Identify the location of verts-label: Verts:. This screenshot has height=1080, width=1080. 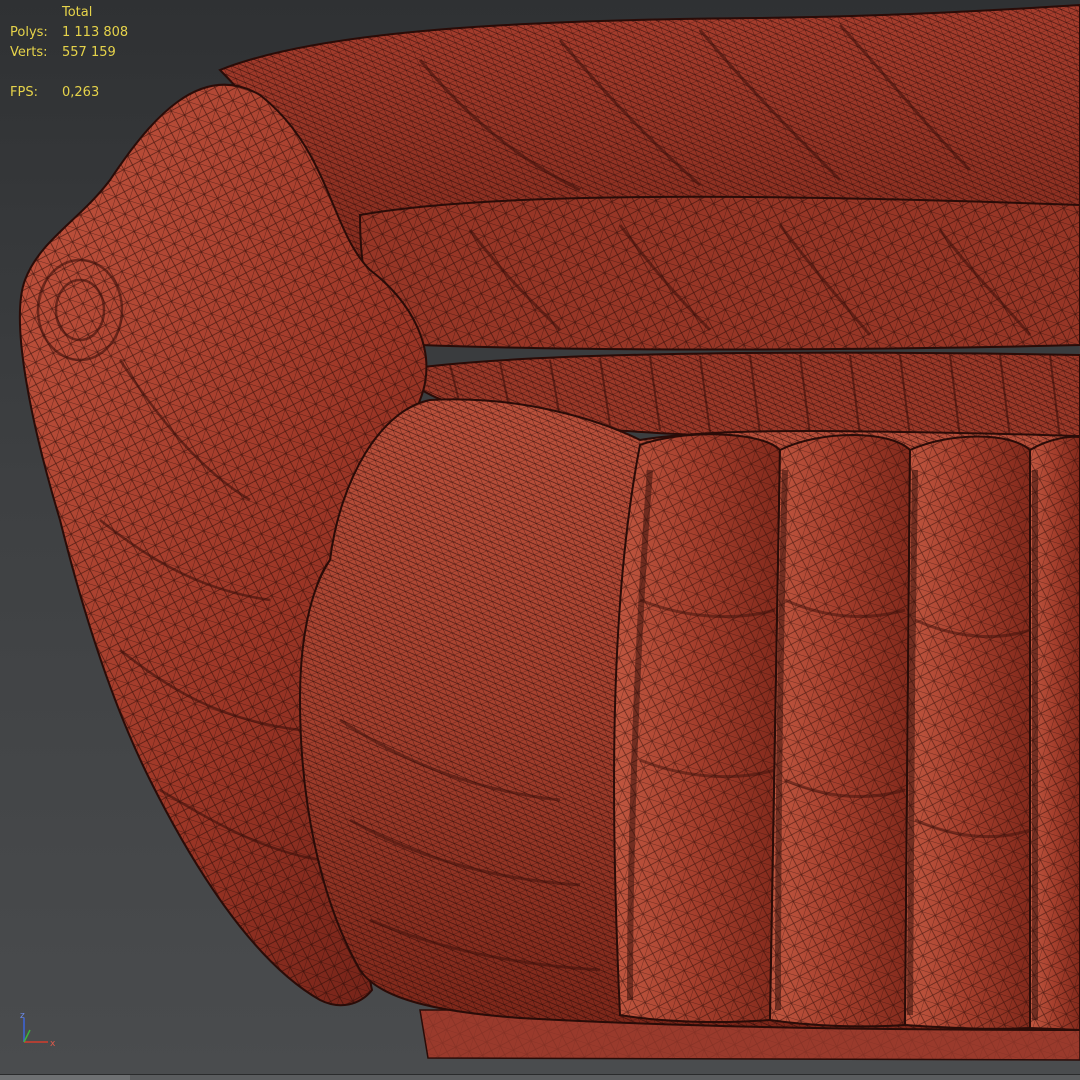
(29, 52).